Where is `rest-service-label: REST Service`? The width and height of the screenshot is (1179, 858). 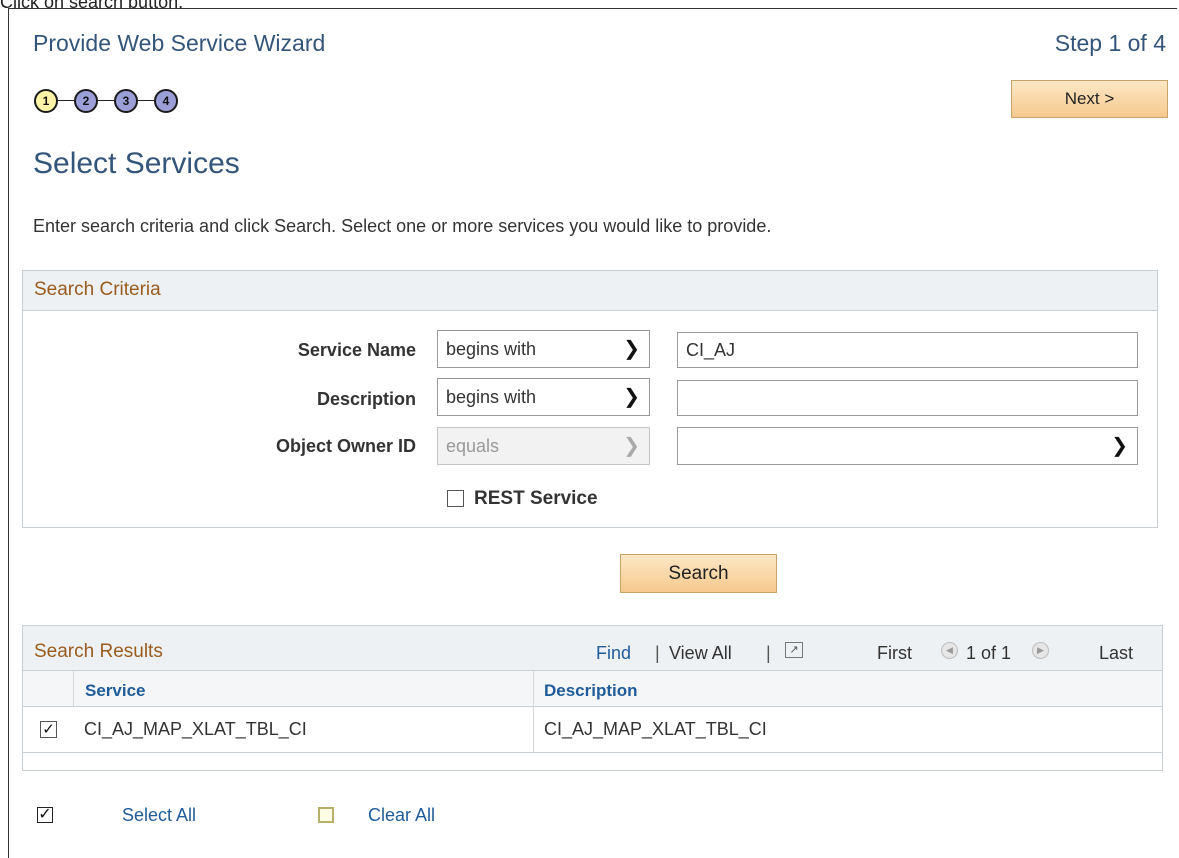 rest-service-label: REST Service is located at coordinates (536, 498).